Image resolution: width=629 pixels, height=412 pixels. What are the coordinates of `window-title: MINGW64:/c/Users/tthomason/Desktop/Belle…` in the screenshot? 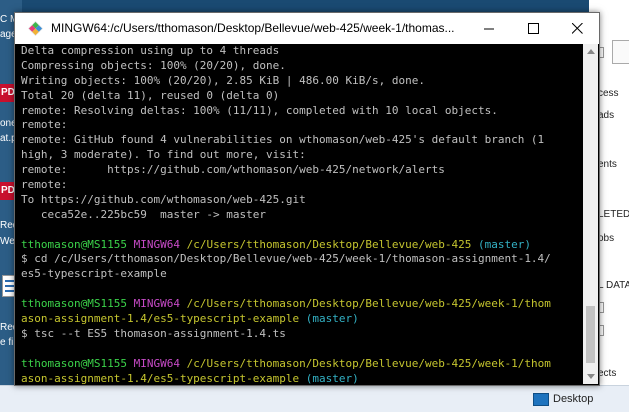 It's located at (253, 28).